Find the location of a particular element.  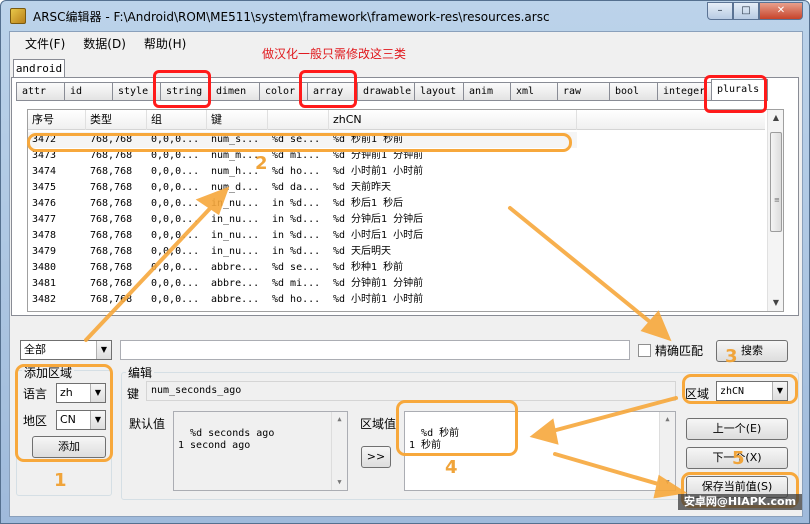

tab-dimen: dimen is located at coordinates (234, 91).